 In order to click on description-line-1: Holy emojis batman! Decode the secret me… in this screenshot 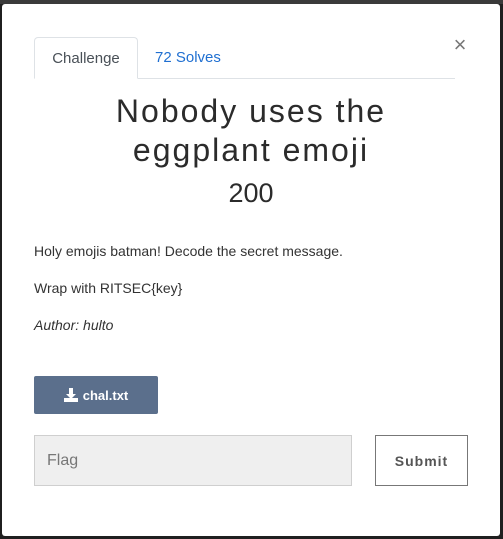, I will do `click(188, 251)`.